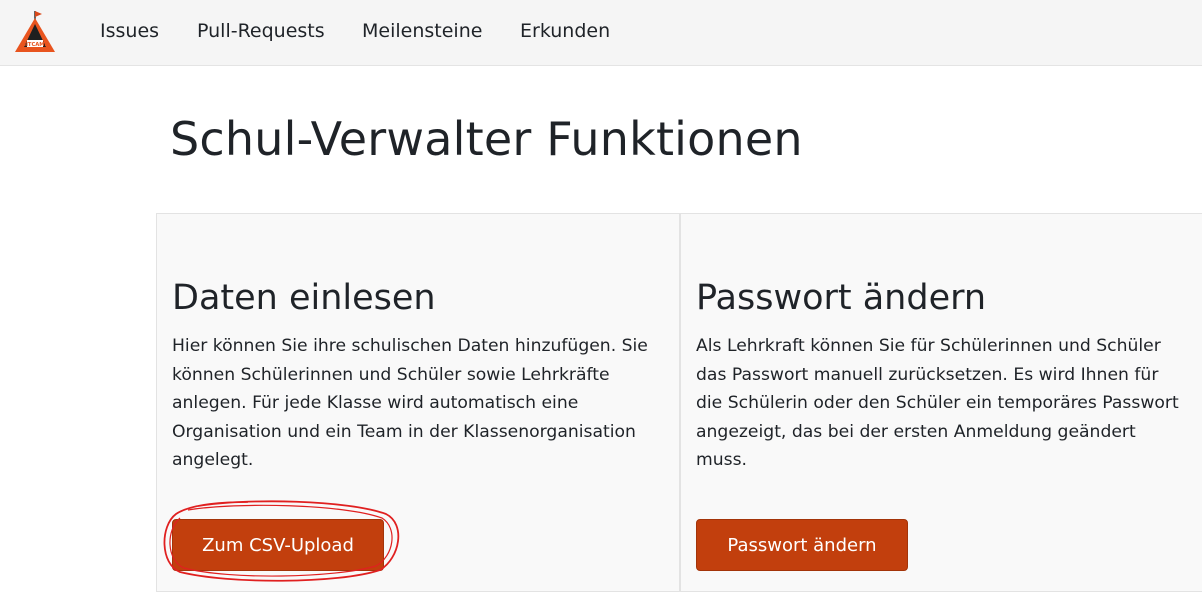 This screenshot has width=1202, height=606. Describe the element at coordinates (422, 31) in the screenshot. I see `nav-milestones: Meilensteine` at that location.